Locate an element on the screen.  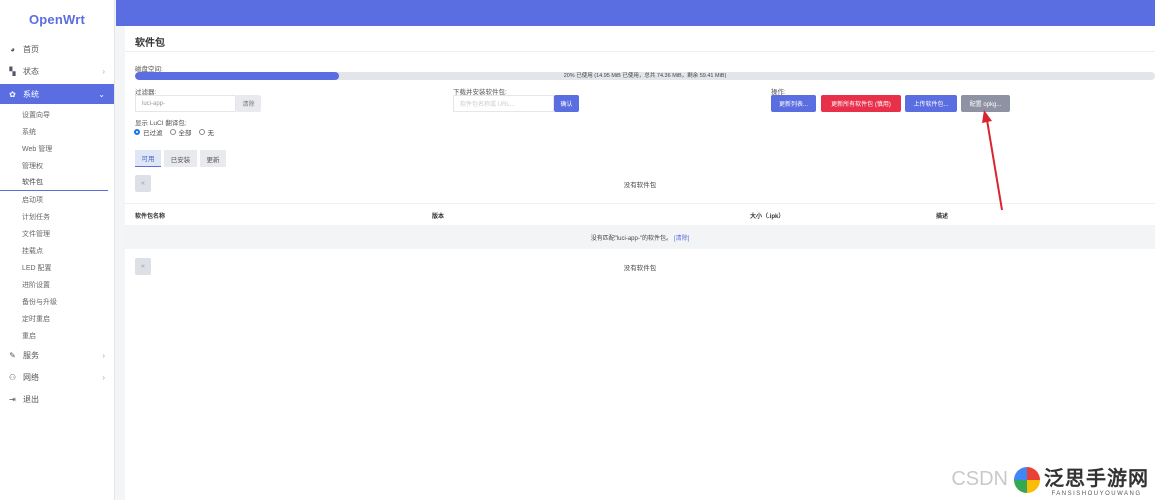
annotation-arrow is located at coordinates (992, 160).